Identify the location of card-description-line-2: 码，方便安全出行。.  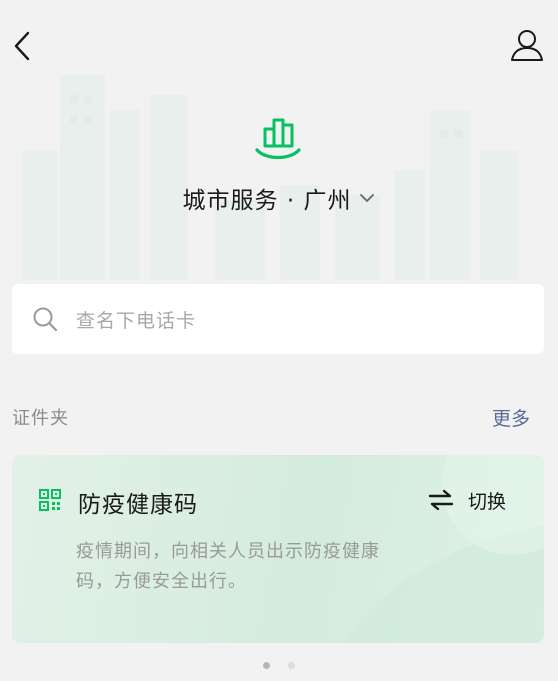
(161, 581).